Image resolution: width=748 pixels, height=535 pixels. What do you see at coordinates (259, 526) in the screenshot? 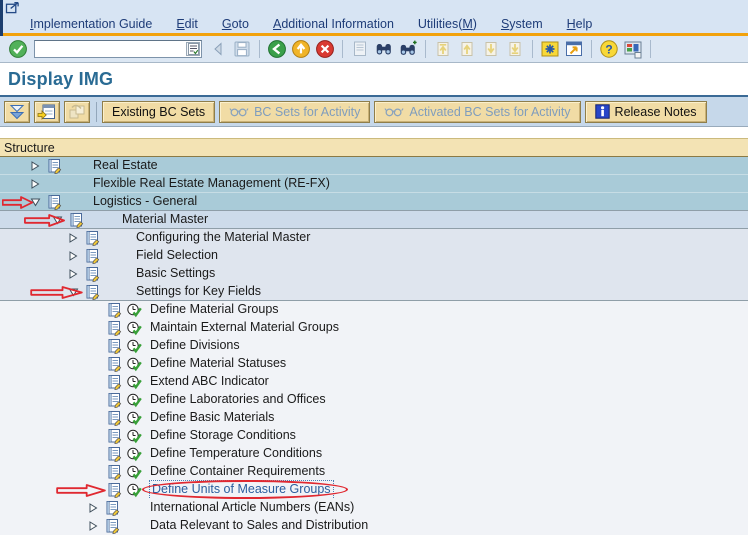
I see `tree-node-label: Data Relevant to Sales and Distribution` at bounding box center [259, 526].